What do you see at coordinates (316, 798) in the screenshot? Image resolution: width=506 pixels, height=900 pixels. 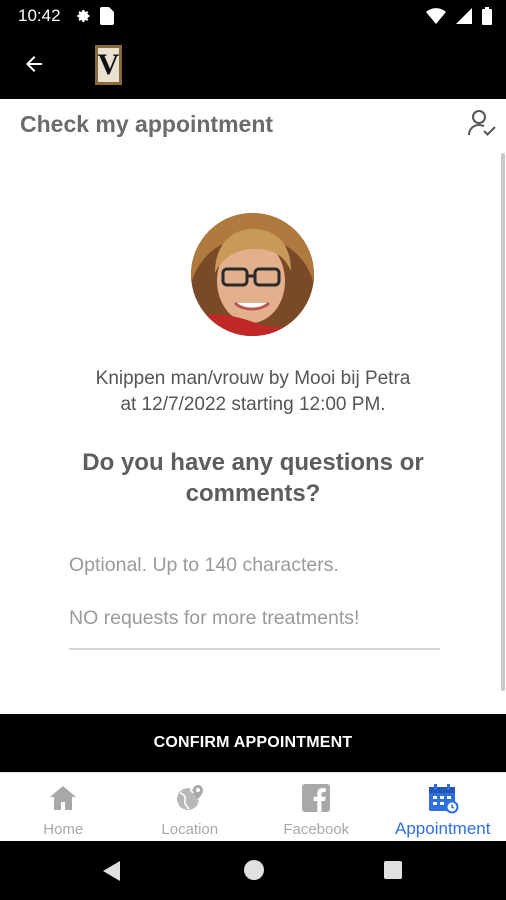 I see `facebook-icon` at bounding box center [316, 798].